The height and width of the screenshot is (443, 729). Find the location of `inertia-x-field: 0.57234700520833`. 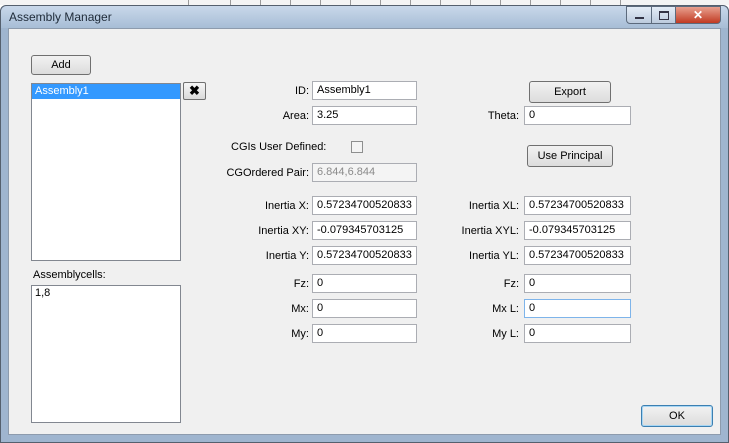

inertia-x-field: 0.57234700520833 is located at coordinates (364, 205).